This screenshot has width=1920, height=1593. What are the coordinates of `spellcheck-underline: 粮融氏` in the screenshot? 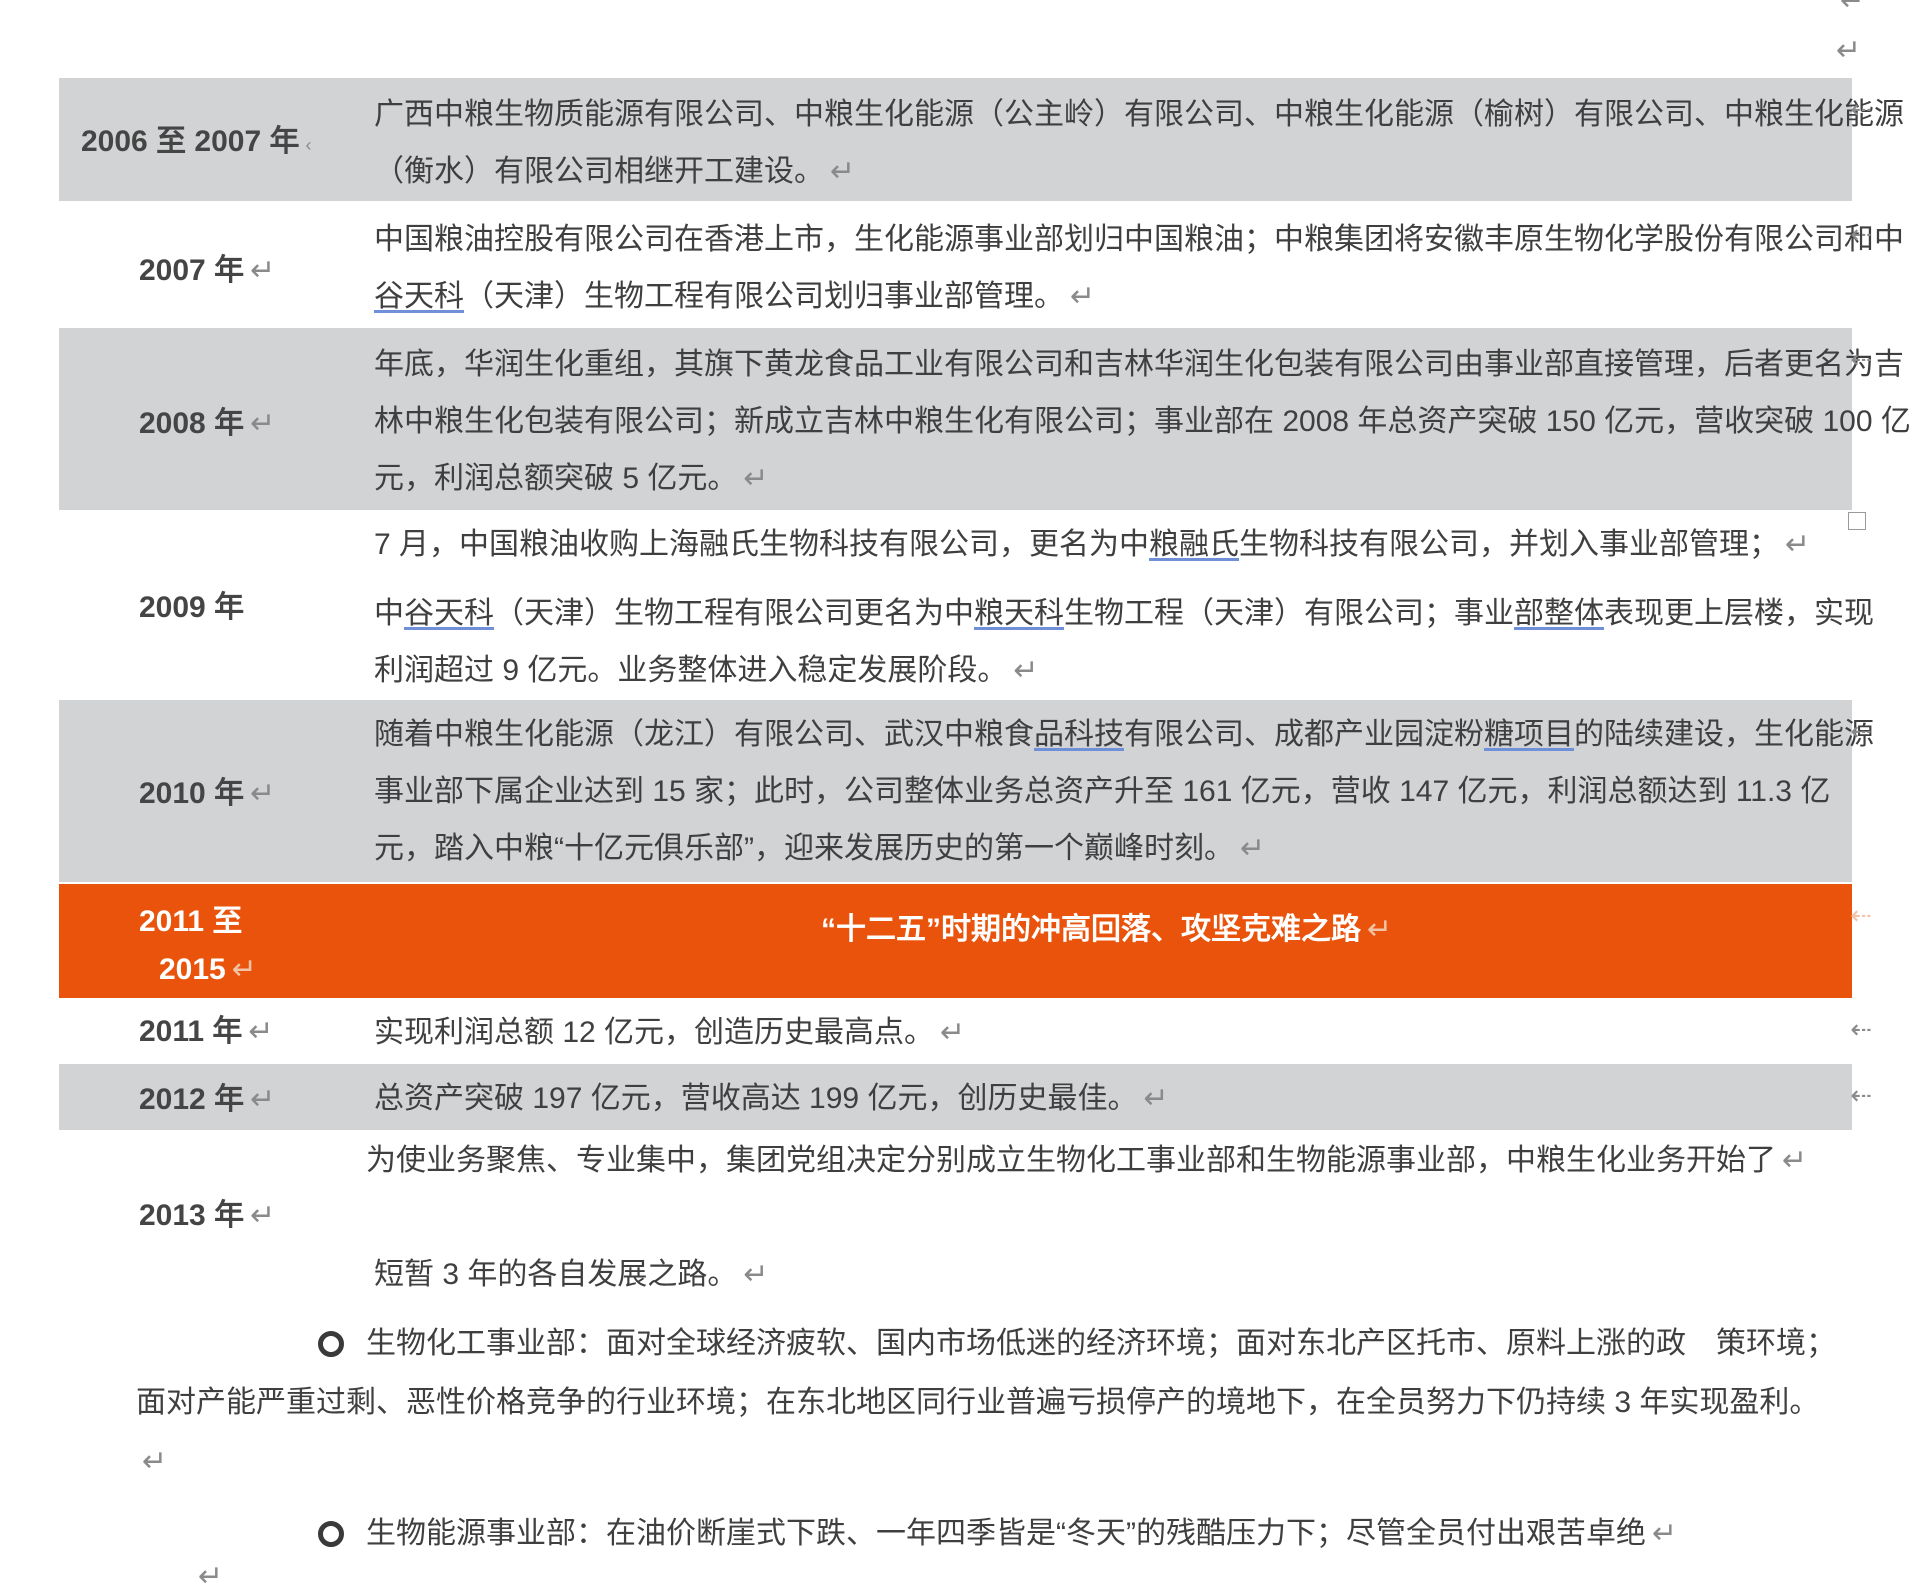 It's located at (1194, 544).